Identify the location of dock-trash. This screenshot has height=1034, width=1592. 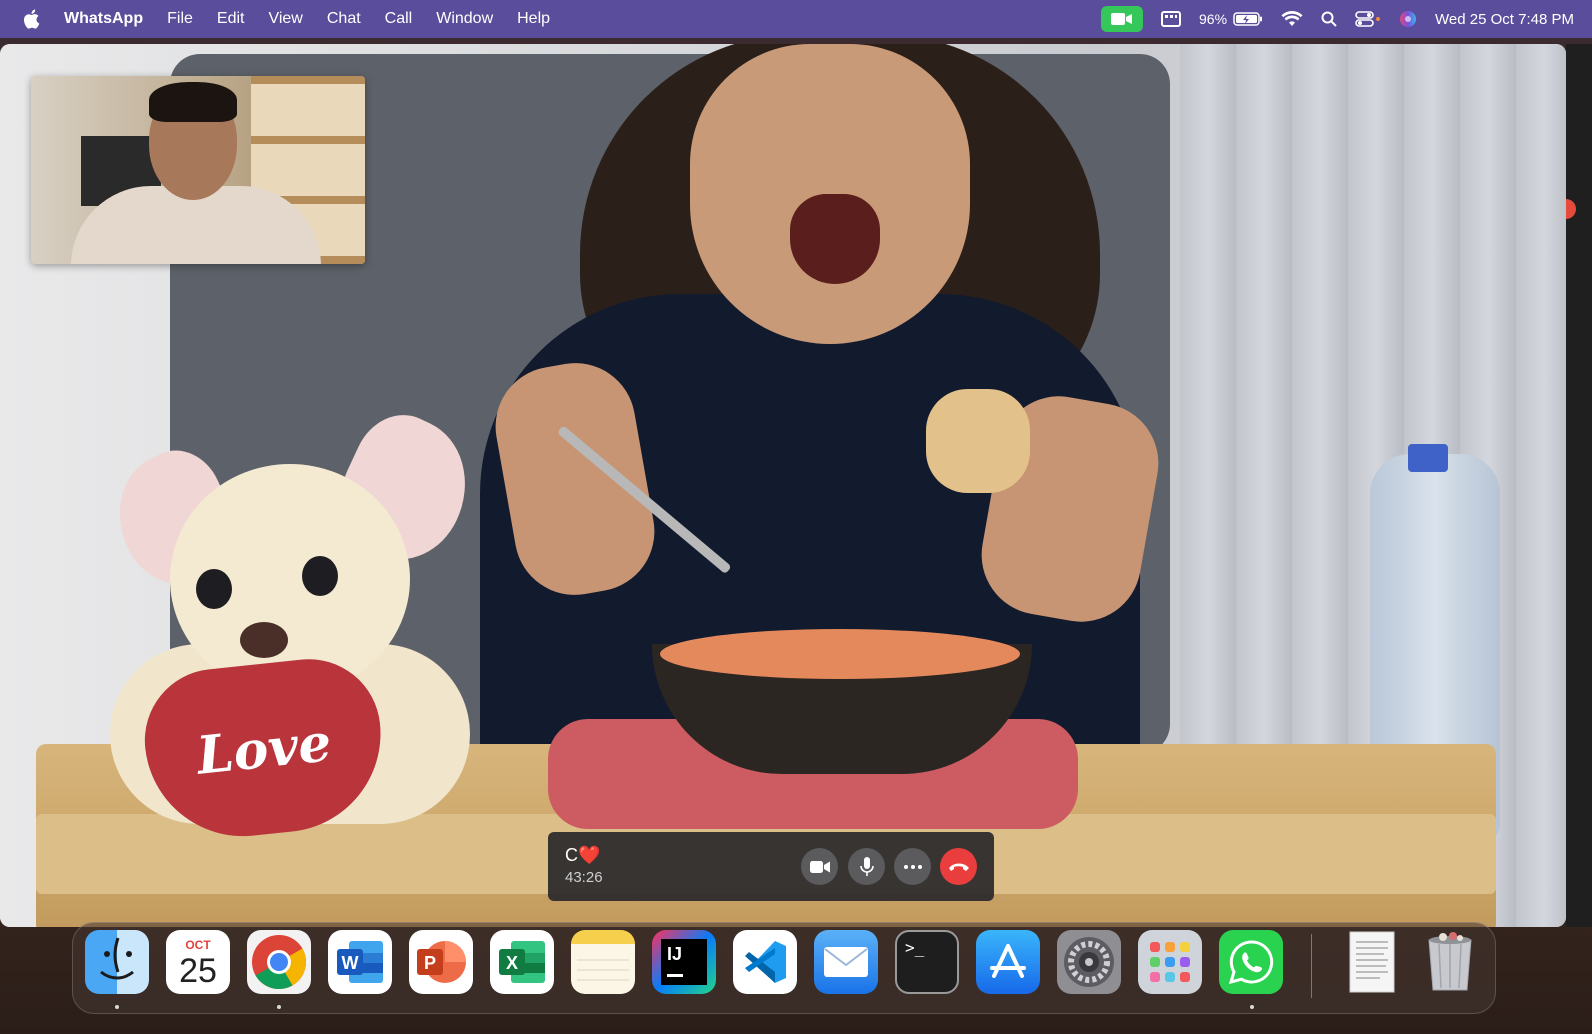
(1450, 962).